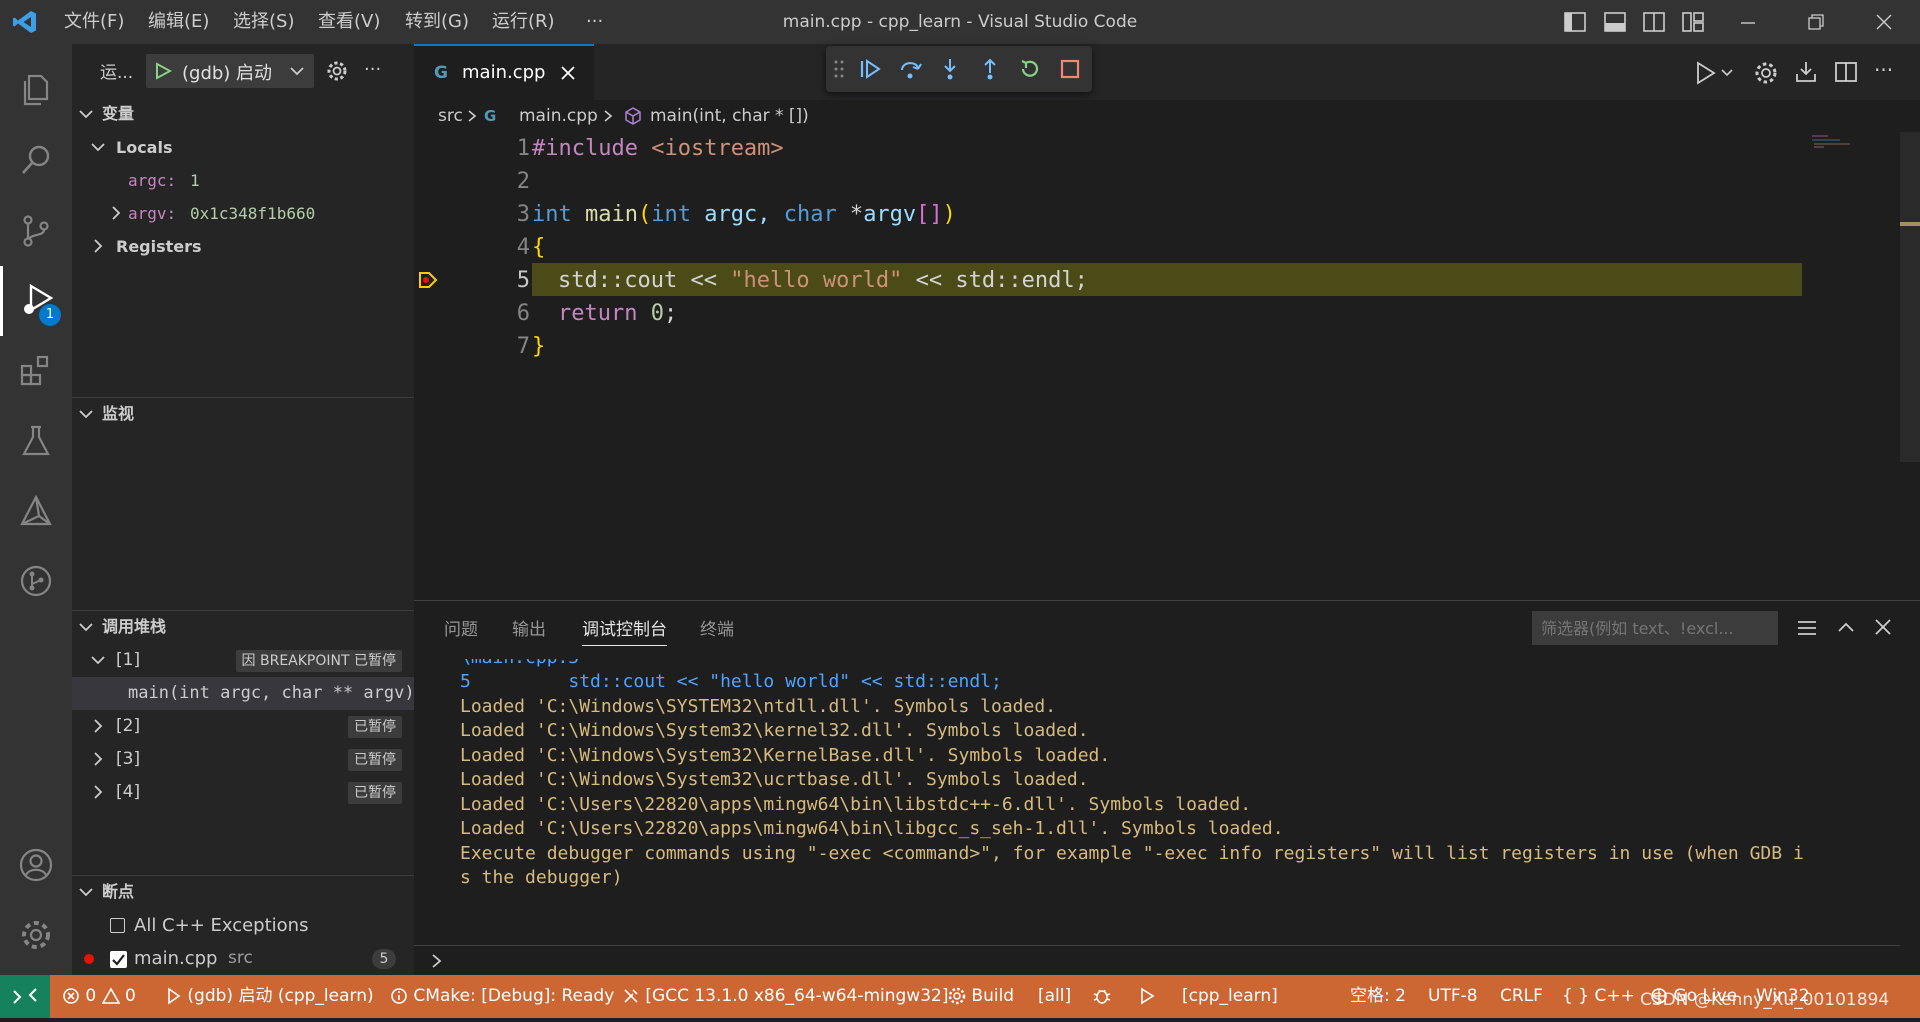 This screenshot has height=1022, width=1920. Describe the element at coordinates (36, 511) in the screenshot. I see `cmake-icon` at that location.